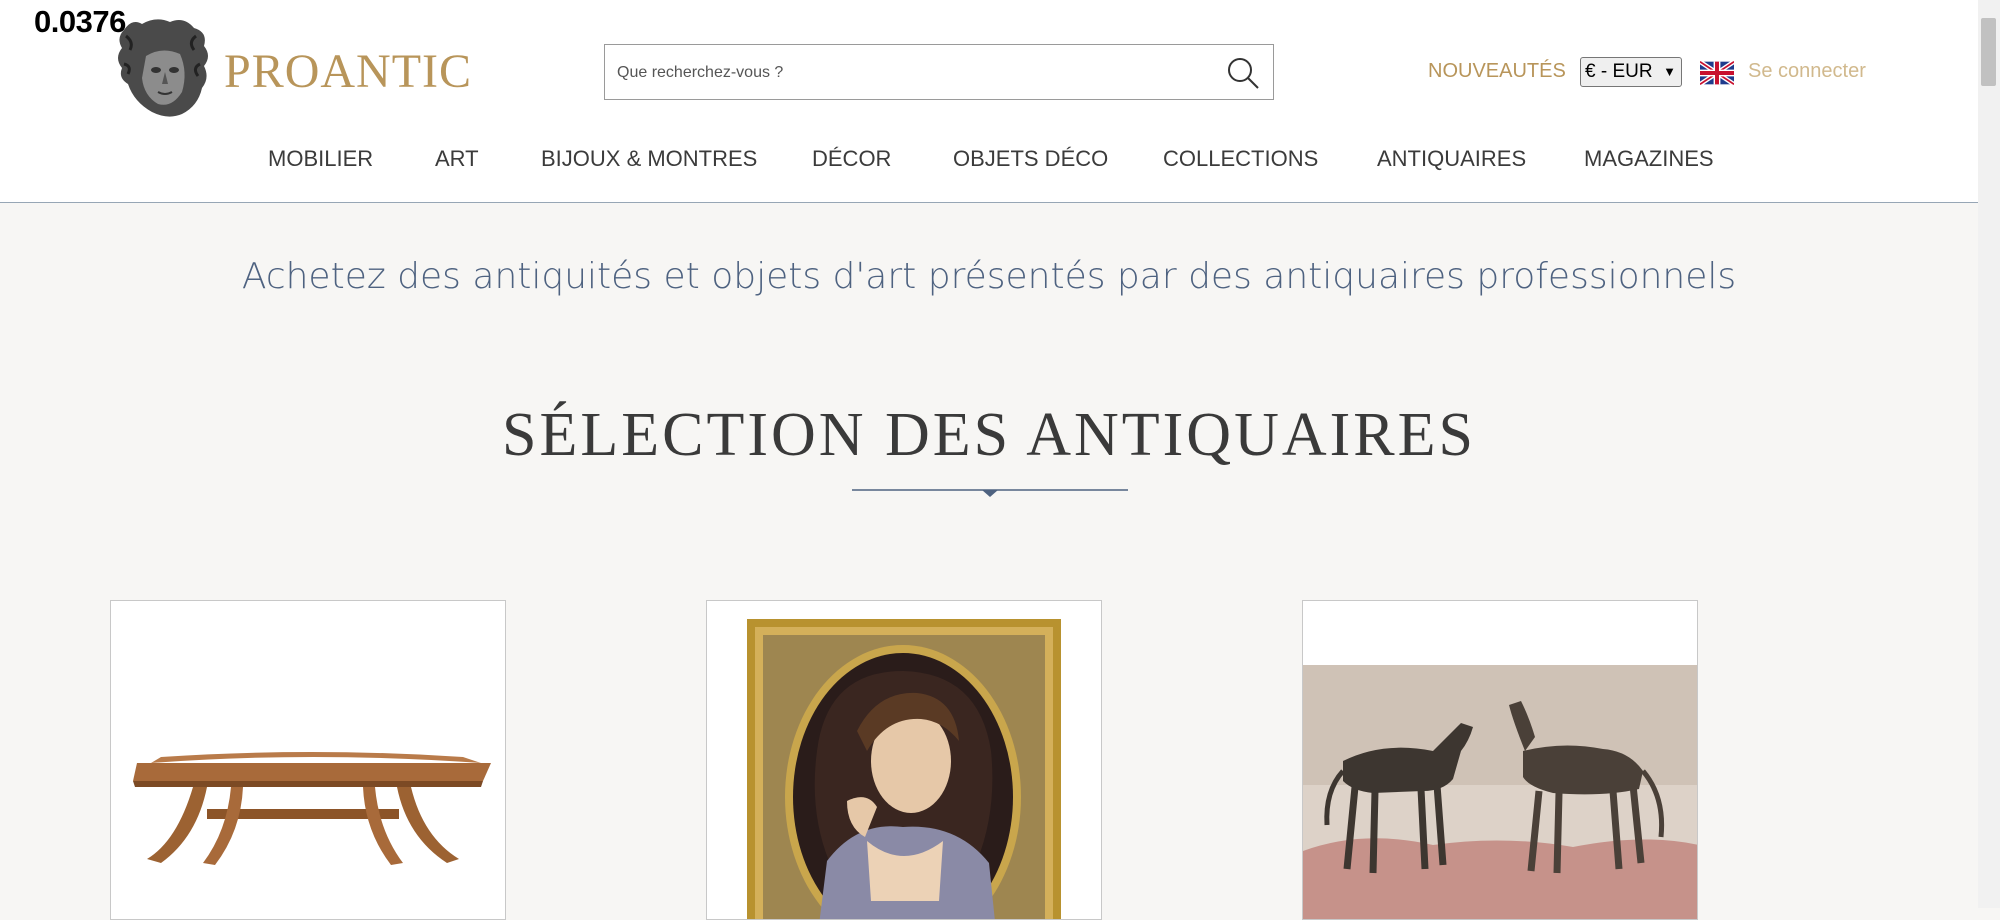 The image size is (2000, 920). I want to click on search-input, so click(907, 73).